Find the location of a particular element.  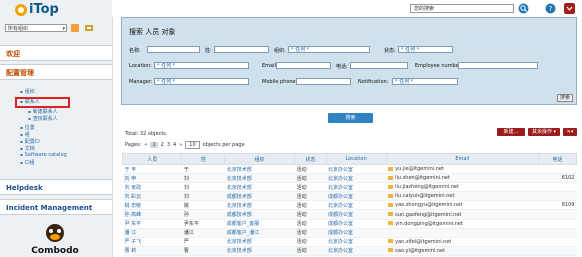

cell-person: 于 丰 is located at coordinates (152, 169).